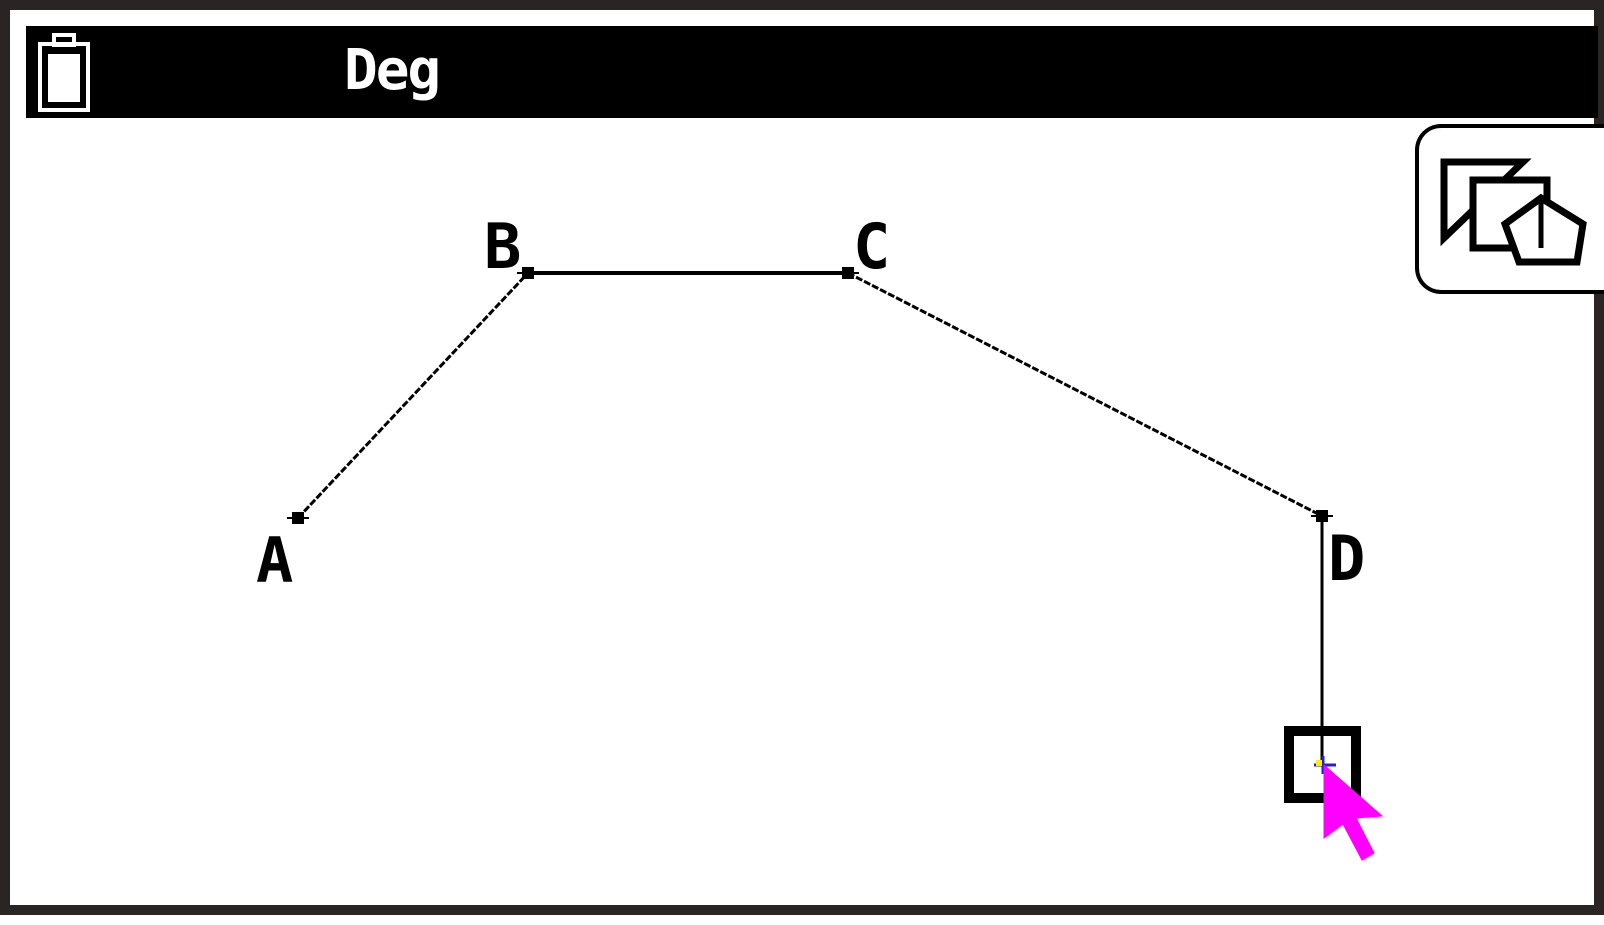 The width and height of the screenshot is (1604, 925). I want to click on point-label-c: C, so click(871, 246).